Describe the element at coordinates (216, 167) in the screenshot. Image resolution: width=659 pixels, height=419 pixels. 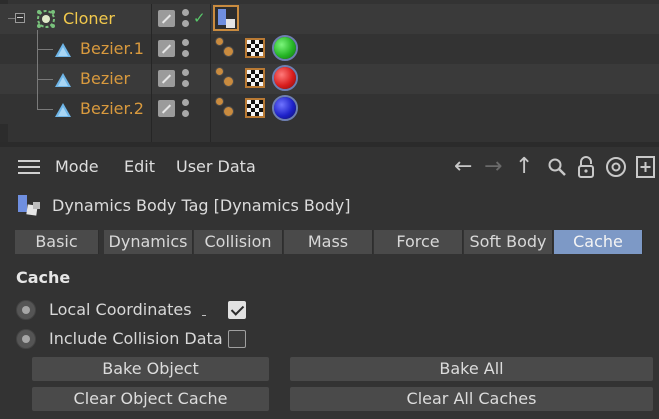
I see `menu-user-data: User Data` at that location.